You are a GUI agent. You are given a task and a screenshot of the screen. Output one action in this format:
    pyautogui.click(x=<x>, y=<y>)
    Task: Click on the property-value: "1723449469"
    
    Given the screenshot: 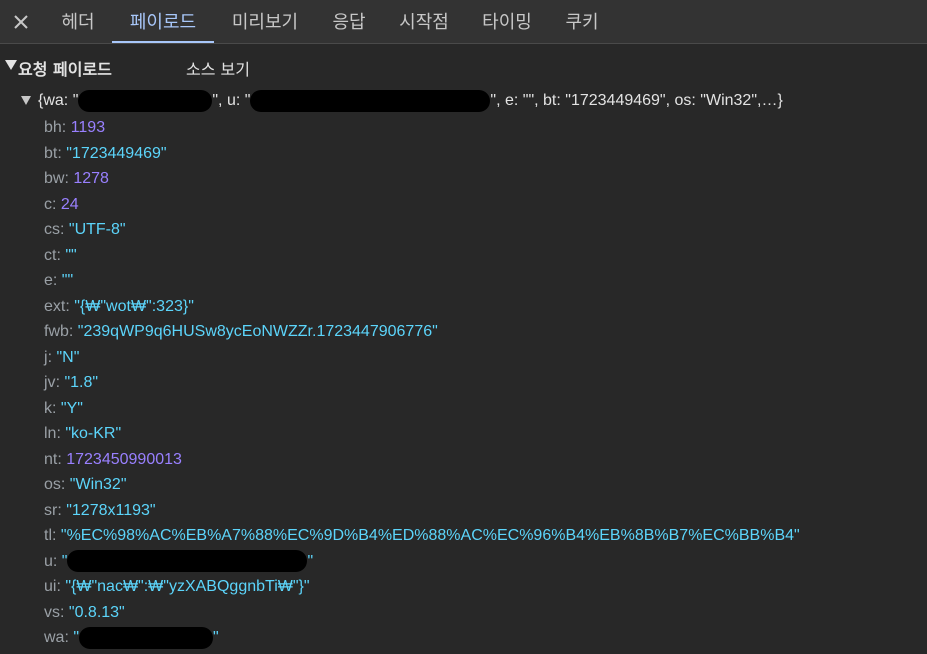 What is the action you would take?
    pyautogui.click(x=116, y=153)
    